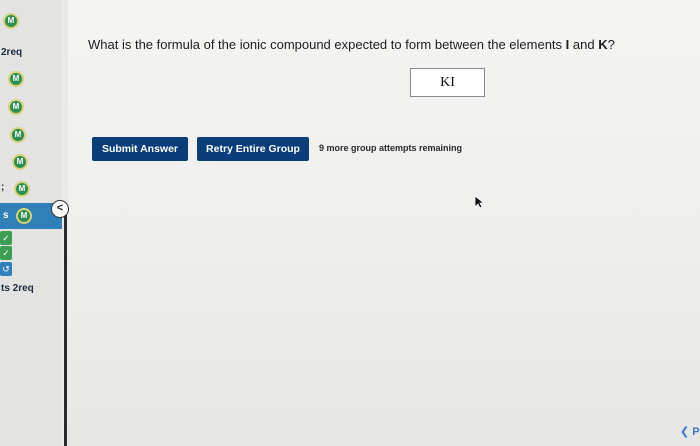 The image size is (700, 446). Describe the element at coordinates (31, 107) in the screenshot. I see `sidebar-item-4: M` at that location.